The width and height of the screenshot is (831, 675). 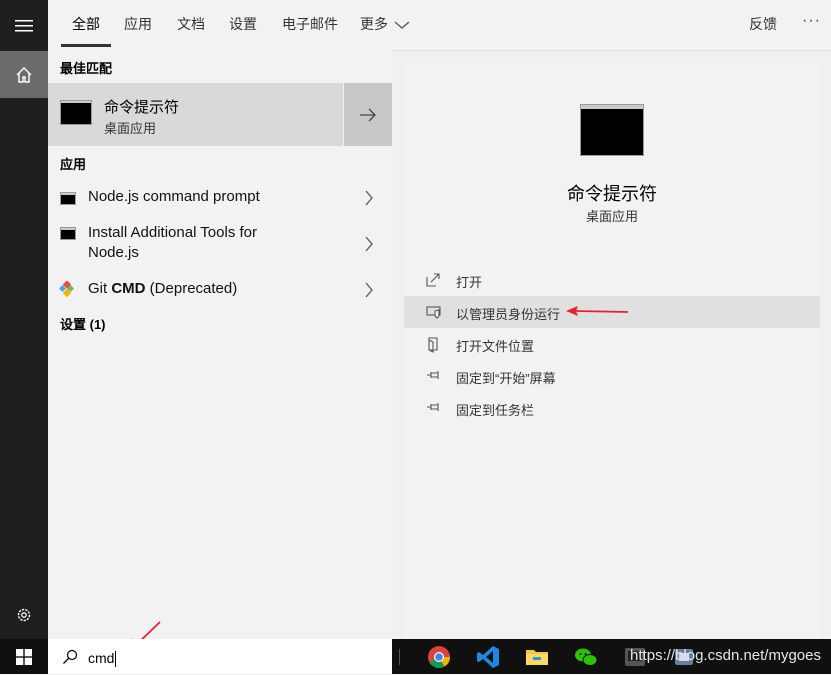 What do you see at coordinates (128, 288) in the screenshot?
I see `app-item-label-bold: CMD` at bounding box center [128, 288].